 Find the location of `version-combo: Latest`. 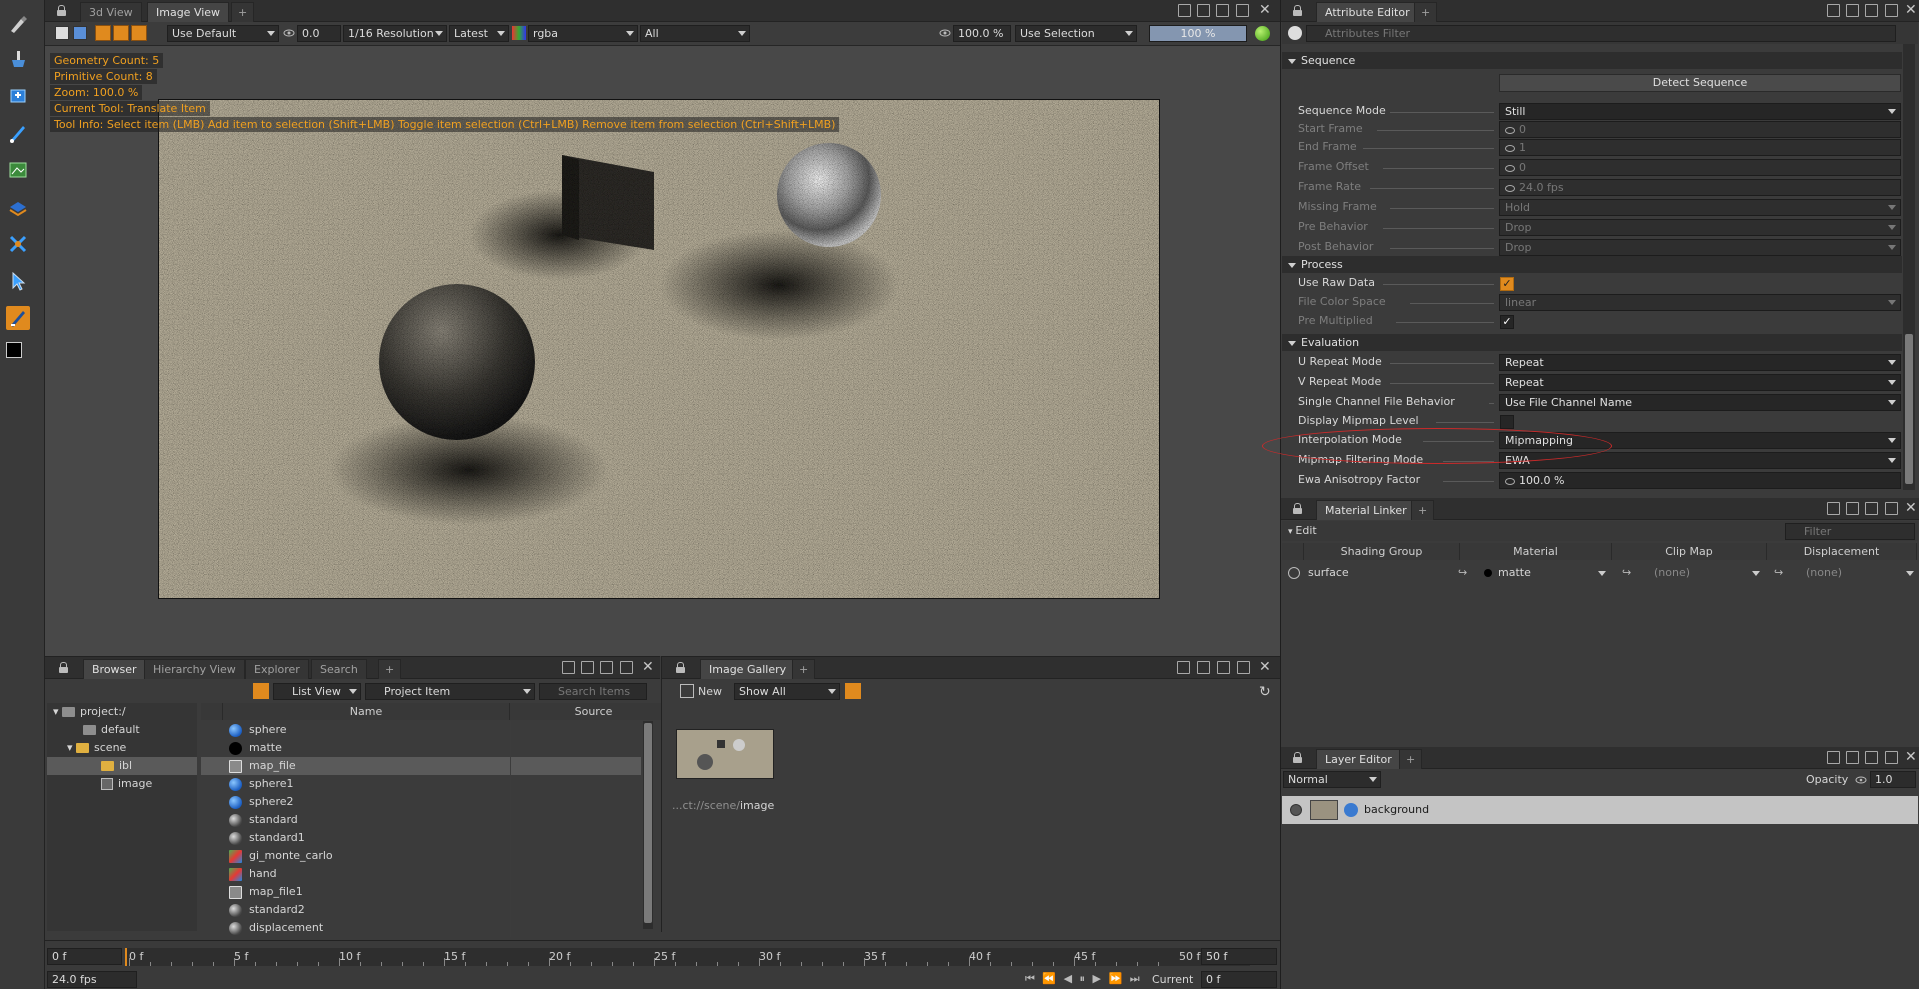

version-combo: Latest is located at coordinates (479, 33).